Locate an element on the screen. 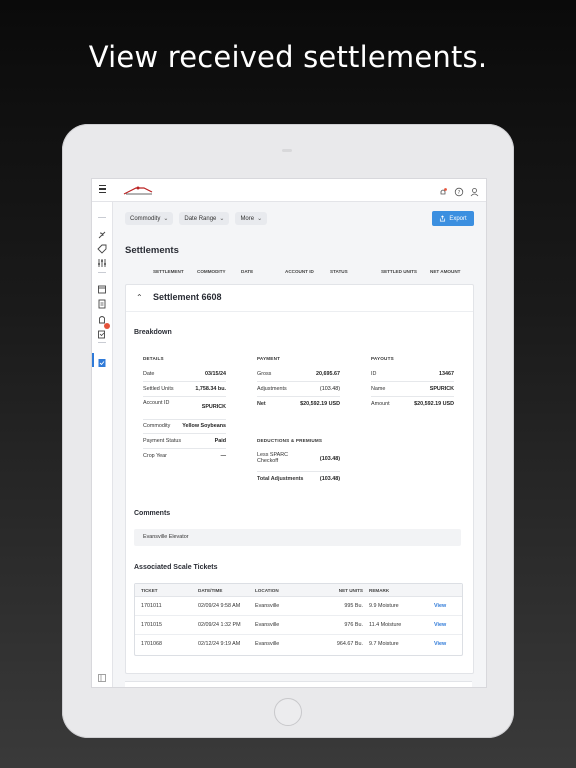  sprout-icon is located at coordinates (102, 233).